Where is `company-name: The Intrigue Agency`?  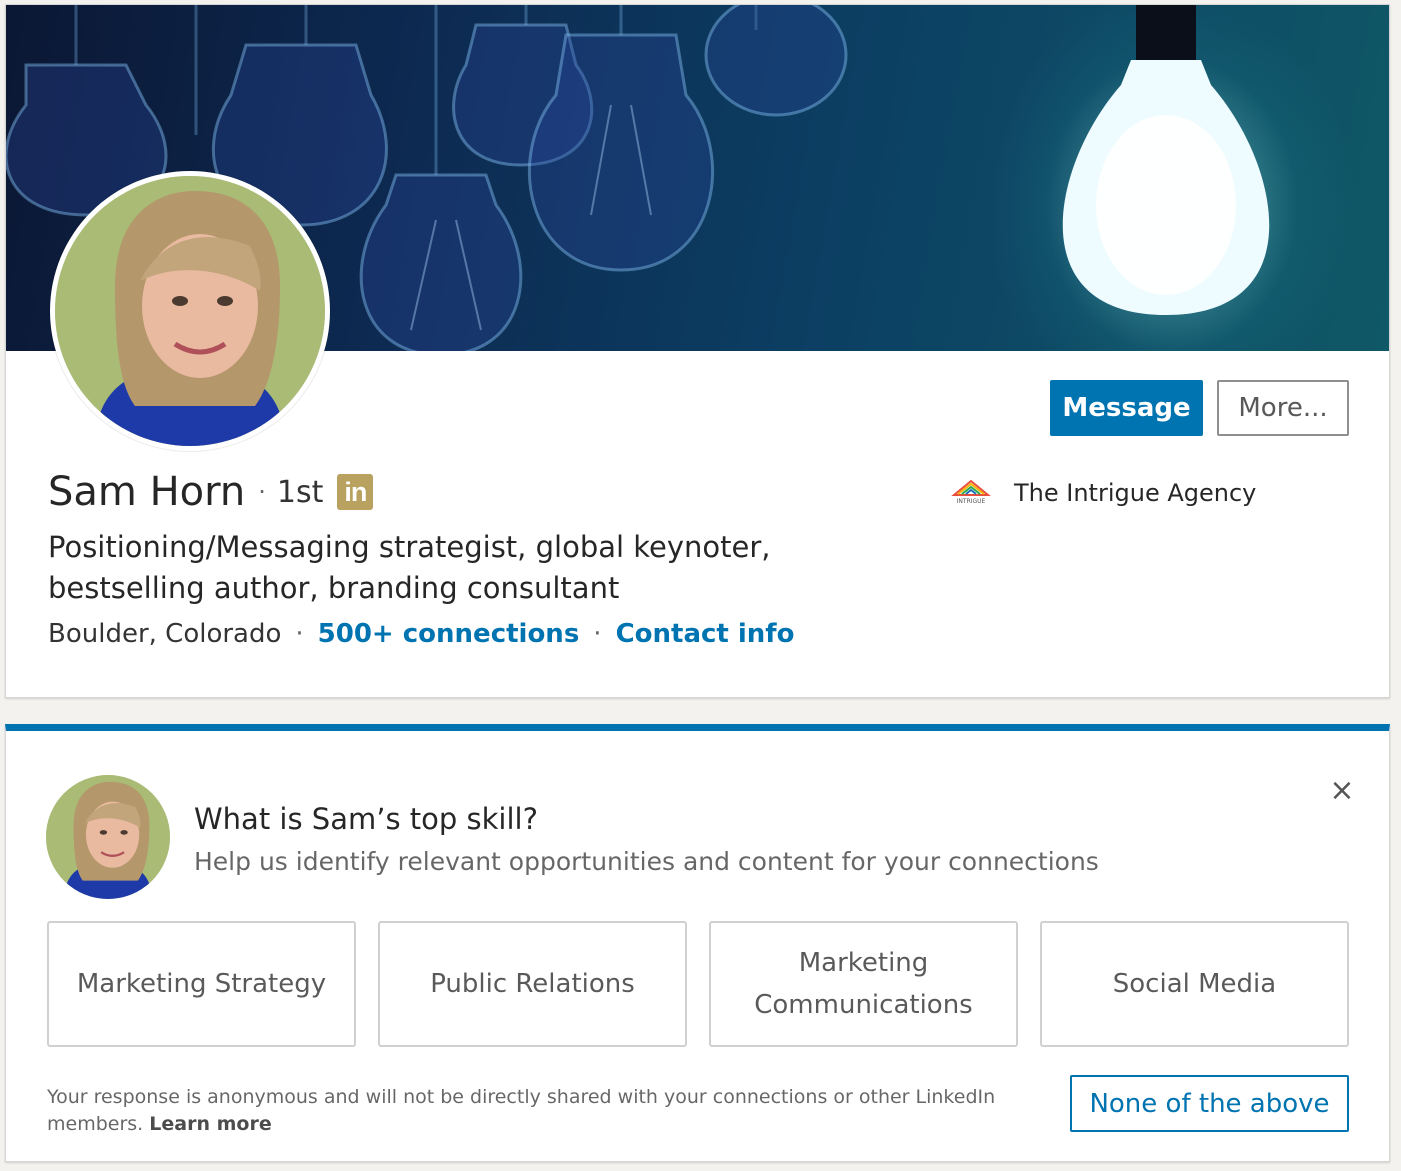 company-name: The Intrigue Agency is located at coordinates (1135, 493).